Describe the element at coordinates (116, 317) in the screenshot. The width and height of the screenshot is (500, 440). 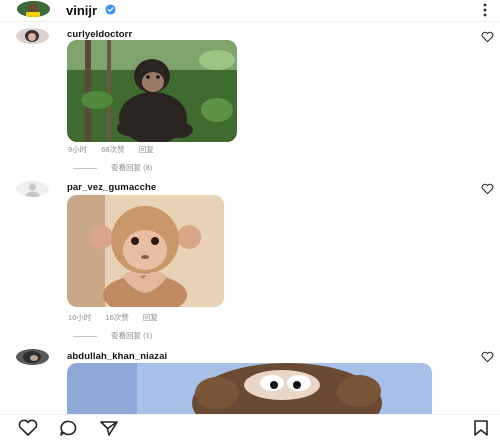
I see `comment-likes: 16次赞` at that location.